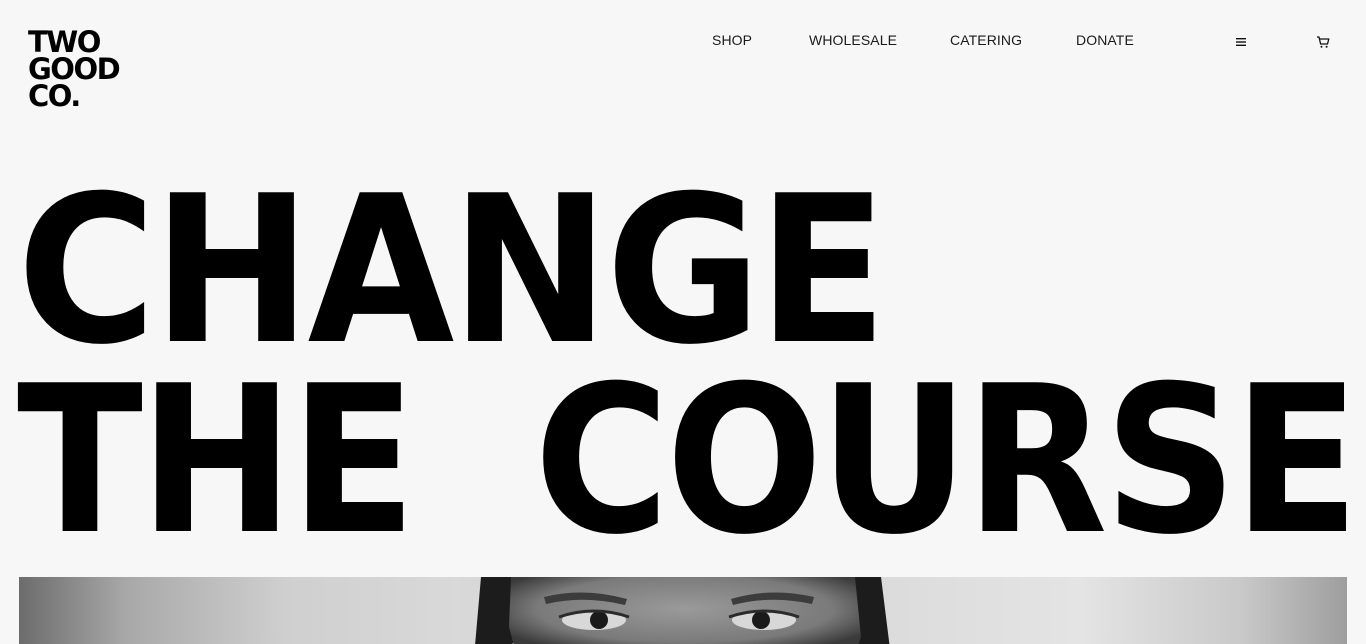  I want to click on shopping-cart-icon, so click(1323, 42).